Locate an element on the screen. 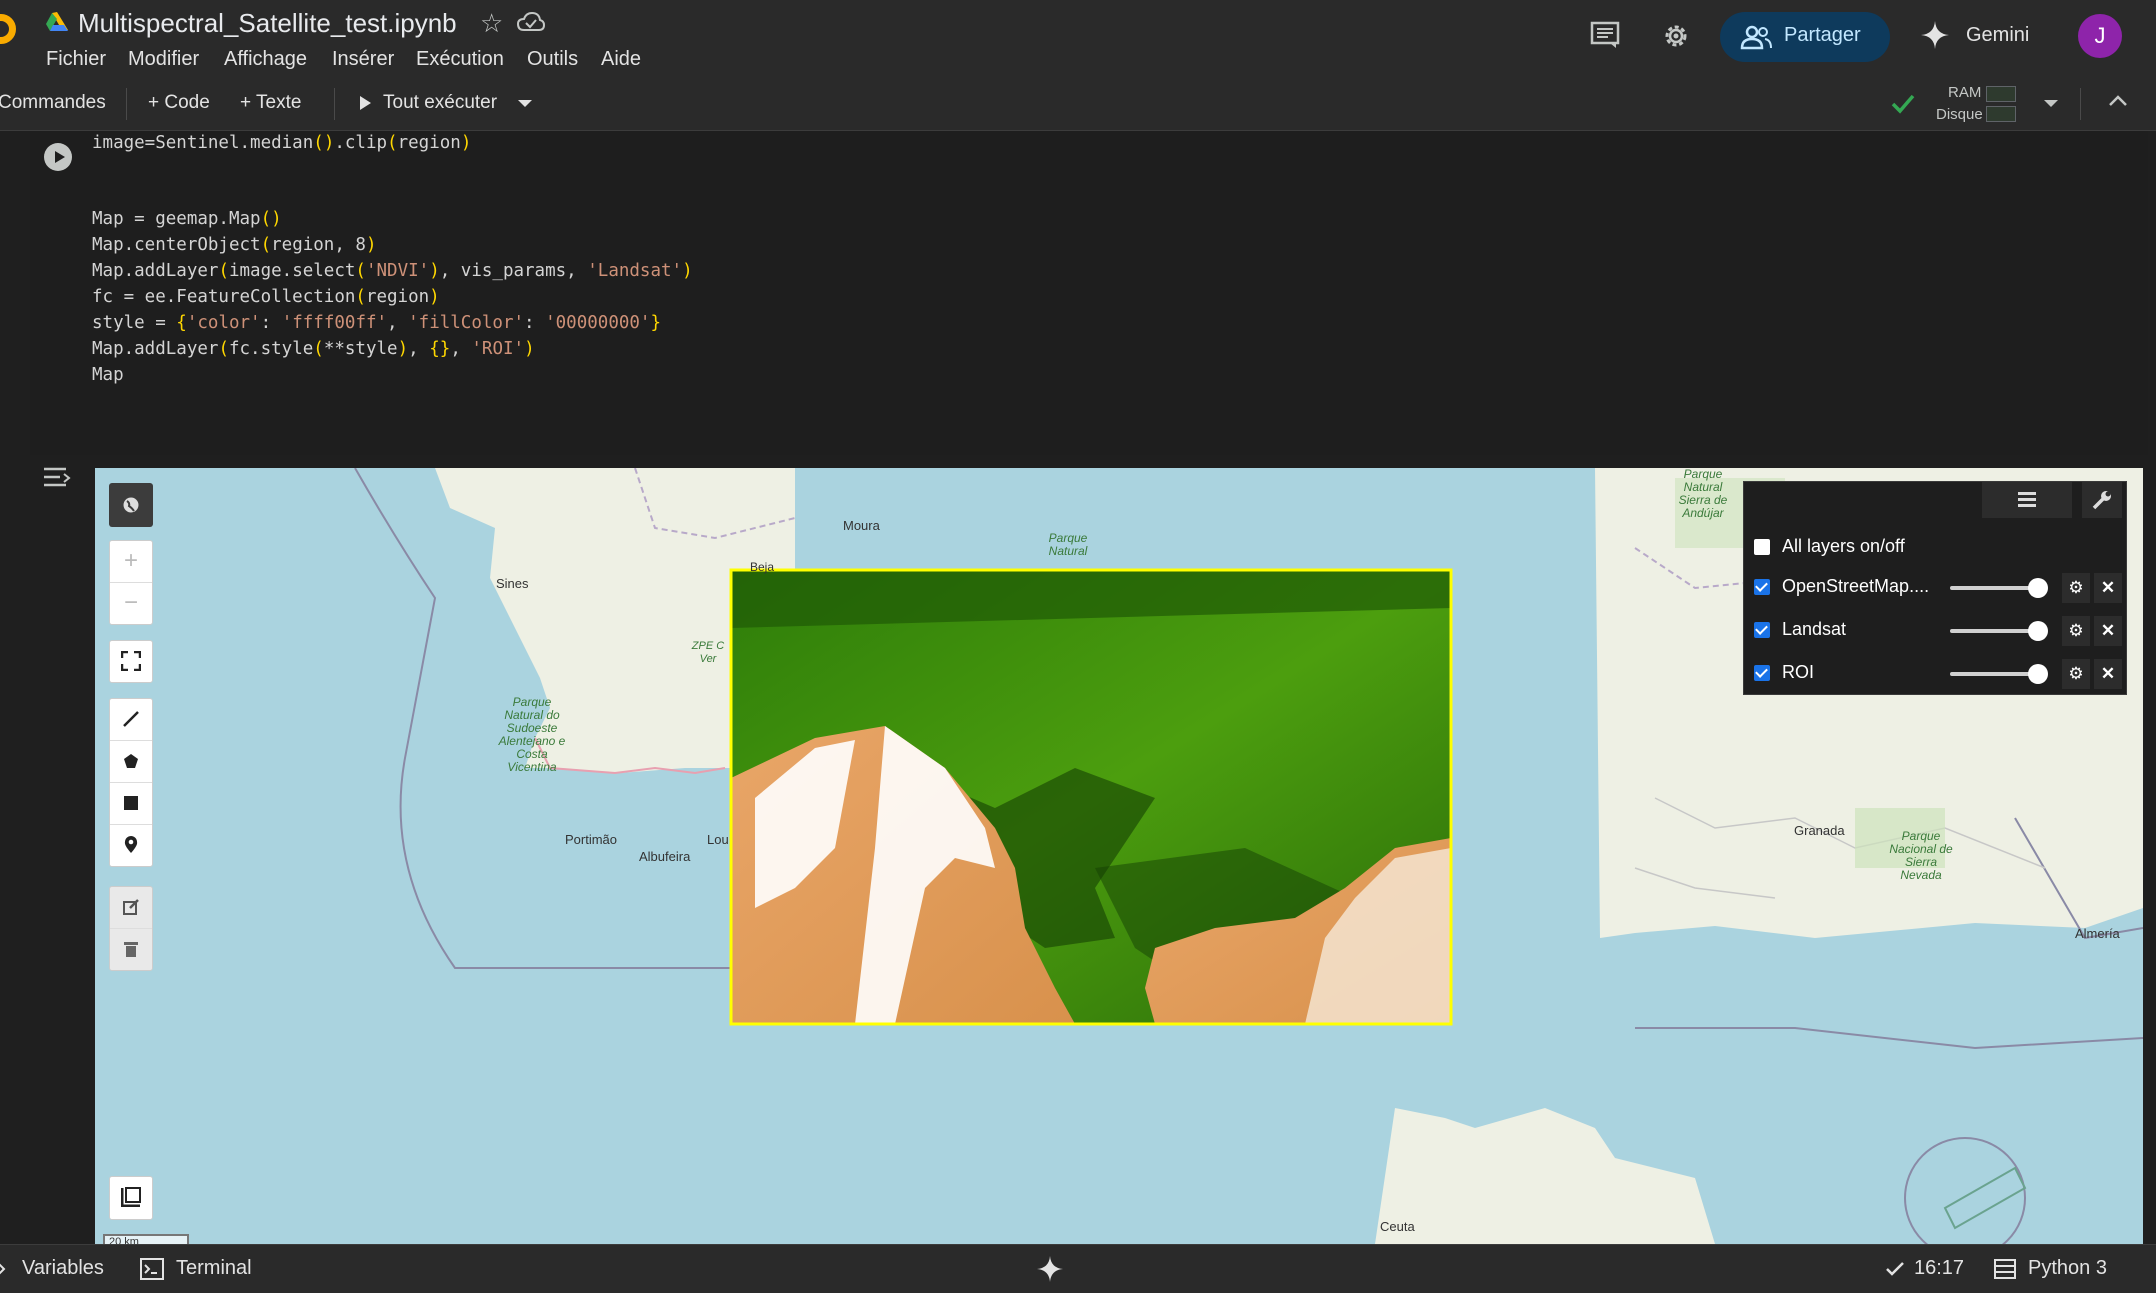 Image resolution: width=2156 pixels, height=1293 pixels. layer-tools-button is located at coordinates (2102, 500).